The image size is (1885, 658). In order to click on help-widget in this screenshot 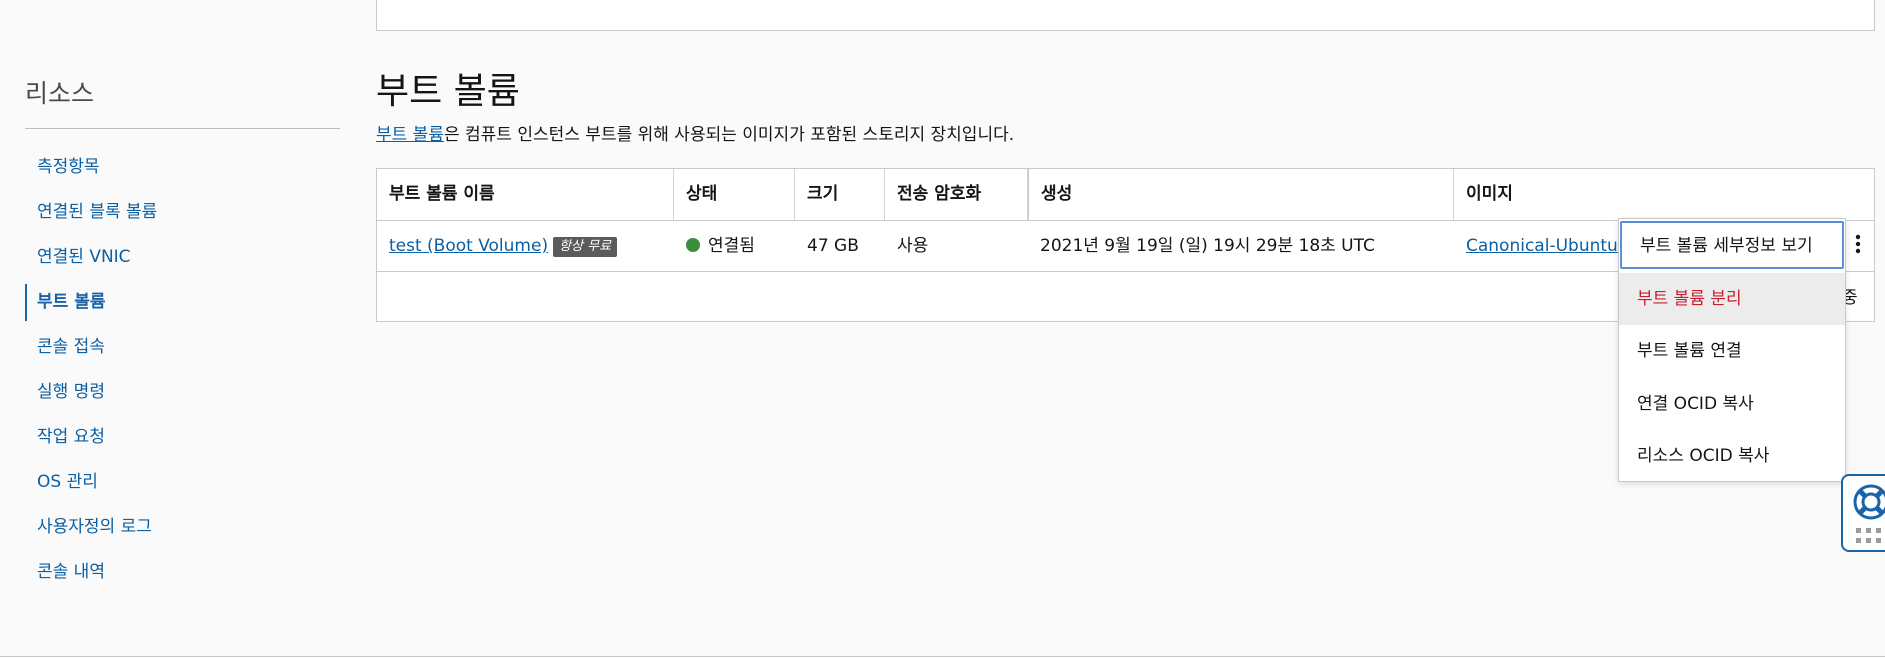, I will do `click(1863, 513)`.